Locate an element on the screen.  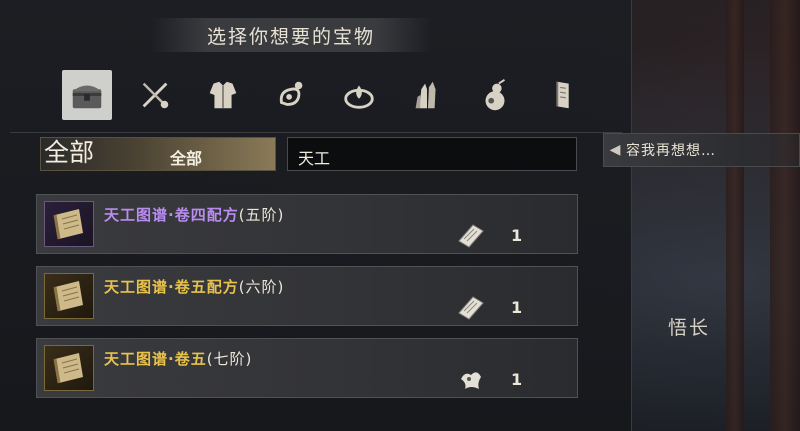
tab-divider is located at coordinates (316, 132).